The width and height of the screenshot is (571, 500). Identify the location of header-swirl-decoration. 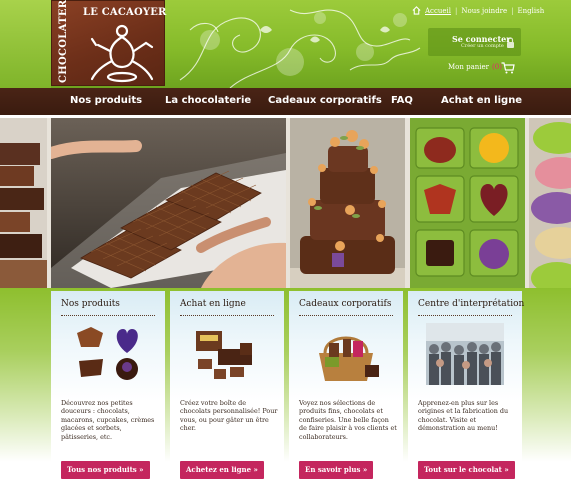
(300, 48).